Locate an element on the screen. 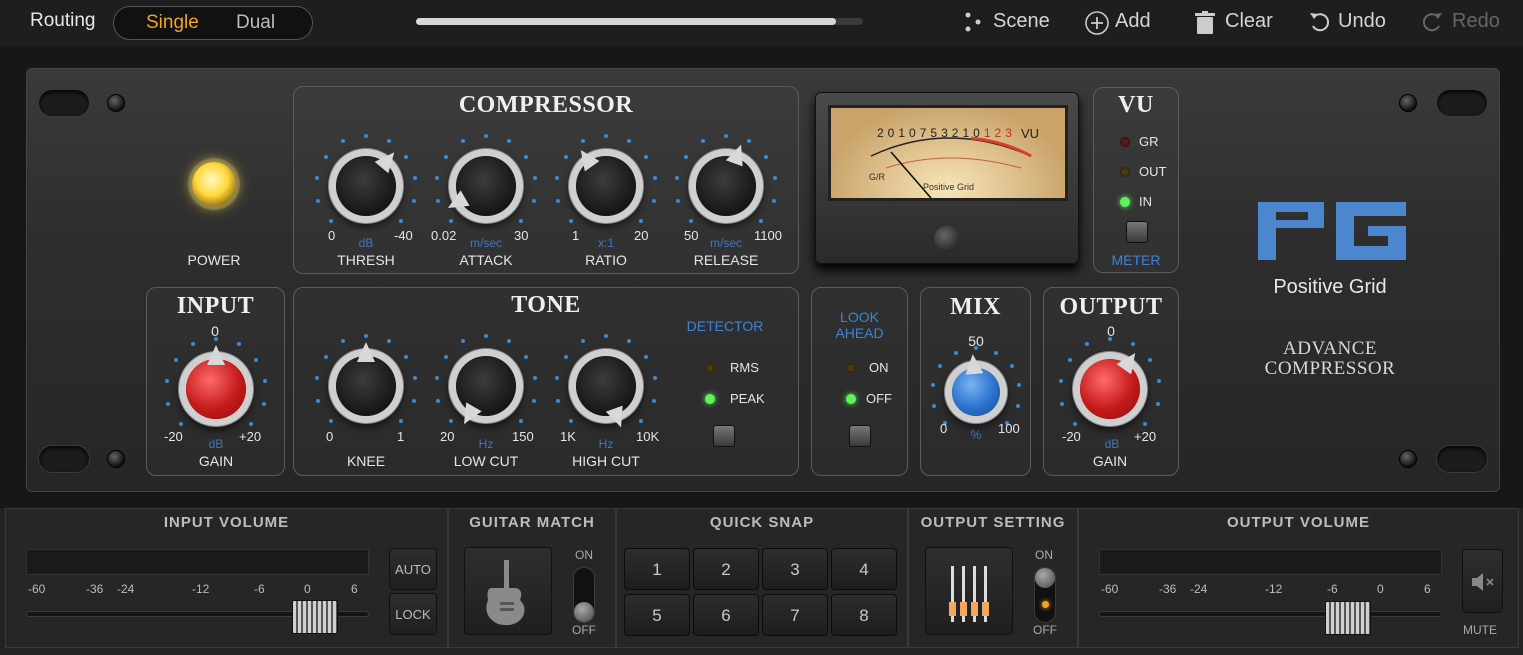  mix-min-label: 0 is located at coordinates (944, 428).